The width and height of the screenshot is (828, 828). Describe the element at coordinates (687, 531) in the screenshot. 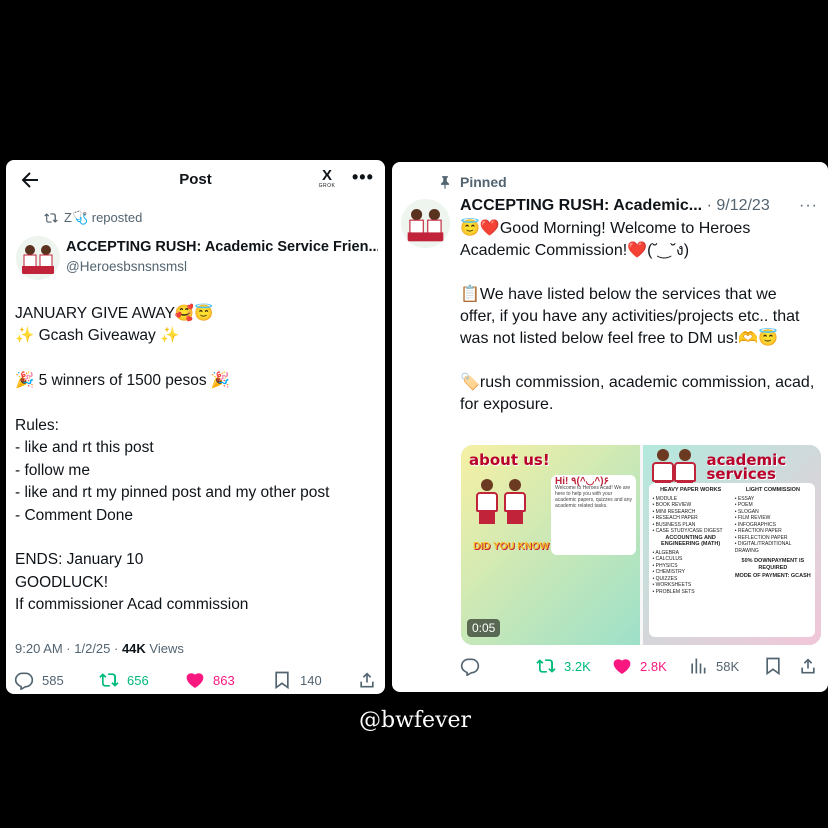

I see `col1-item: • CASE STUDY/CASE DIGEST` at that location.